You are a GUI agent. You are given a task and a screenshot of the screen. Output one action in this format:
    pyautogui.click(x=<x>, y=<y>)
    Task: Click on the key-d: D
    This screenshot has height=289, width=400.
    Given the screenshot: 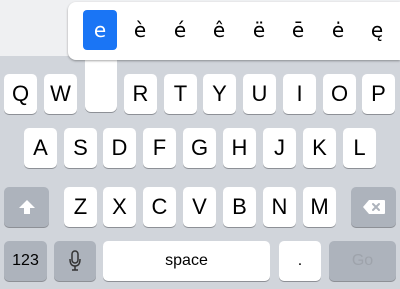 What is the action you would take?
    pyautogui.click(x=119, y=148)
    